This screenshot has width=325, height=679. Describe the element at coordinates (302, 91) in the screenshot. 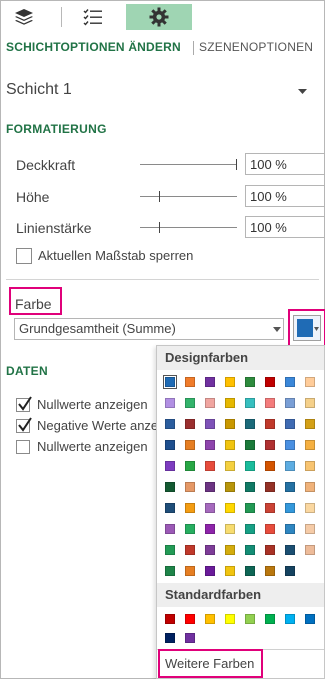

I see `layer-dropdown-arrow-icon` at that location.